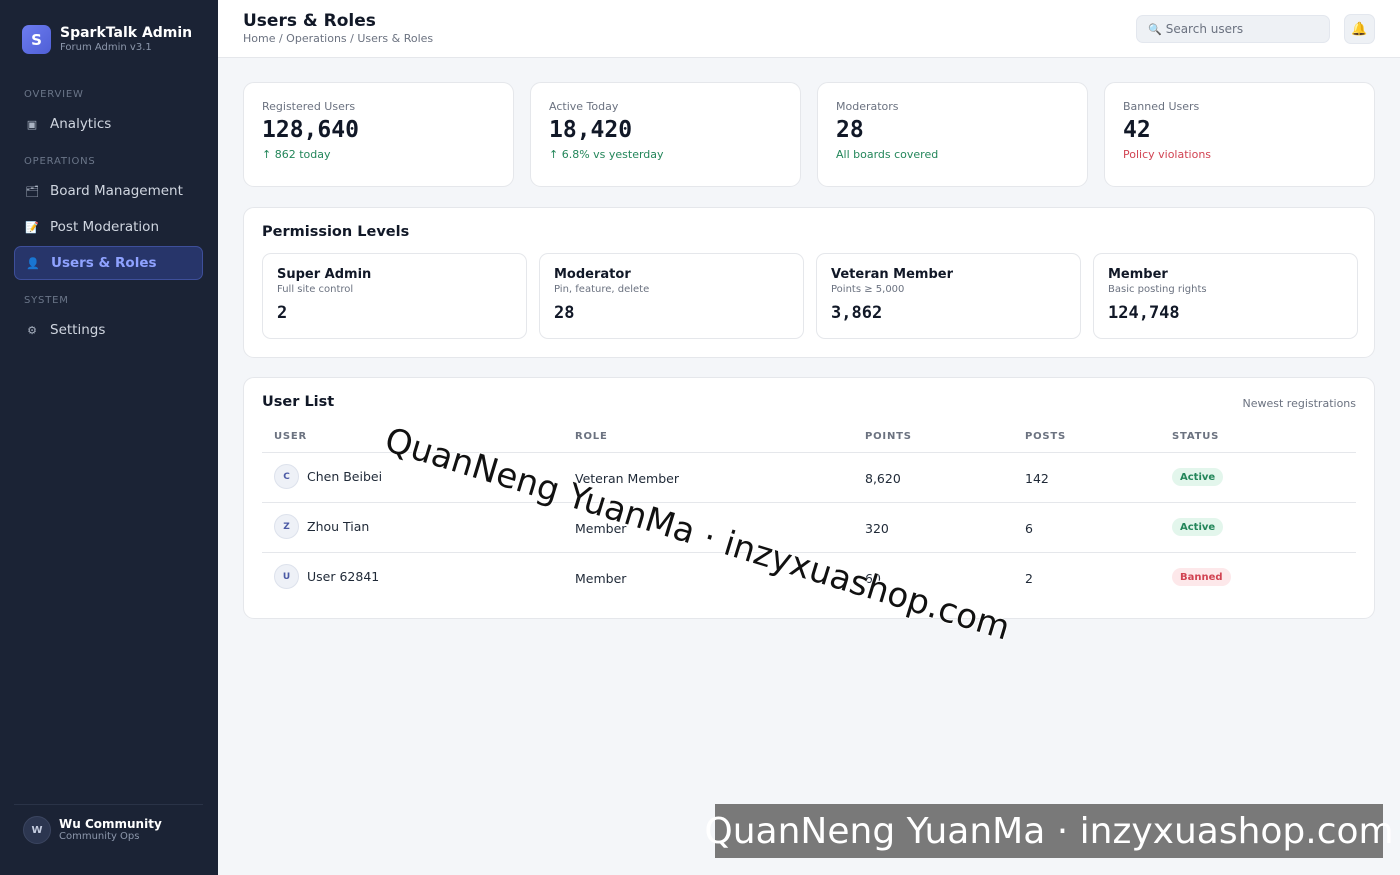 The height and width of the screenshot is (875, 1400). Describe the element at coordinates (338, 38) in the screenshot. I see `breadcrumb: Home / Operations / Users & Roles` at that location.